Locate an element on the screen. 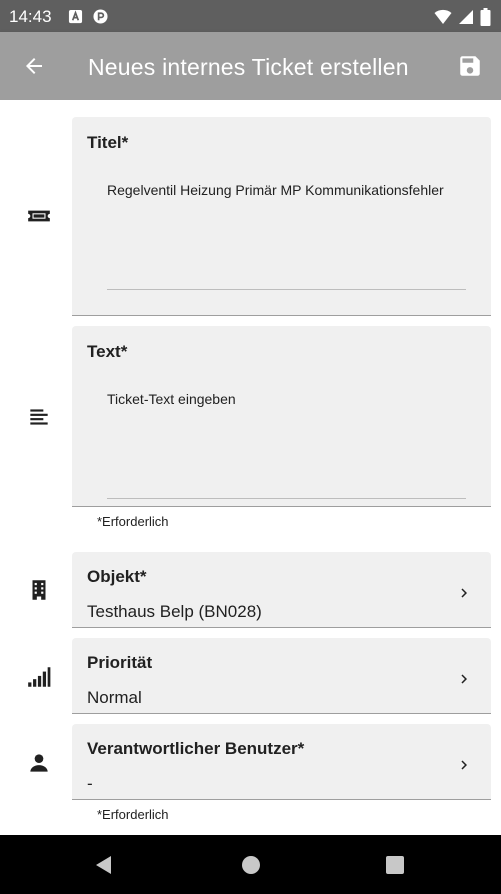 The height and width of the screenshot is (894, 501). responsible-user-value: - is located at coordinates (90, 783).